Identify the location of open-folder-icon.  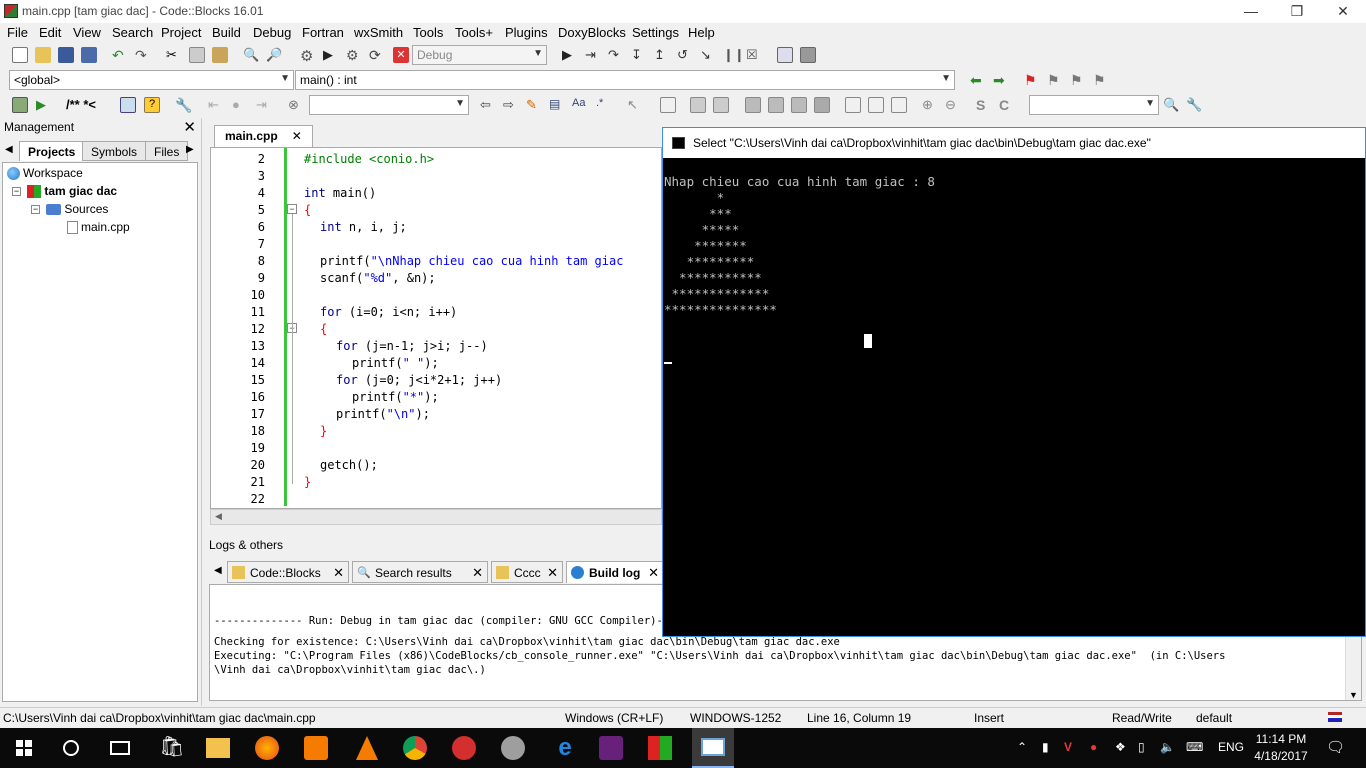
(43, 55).